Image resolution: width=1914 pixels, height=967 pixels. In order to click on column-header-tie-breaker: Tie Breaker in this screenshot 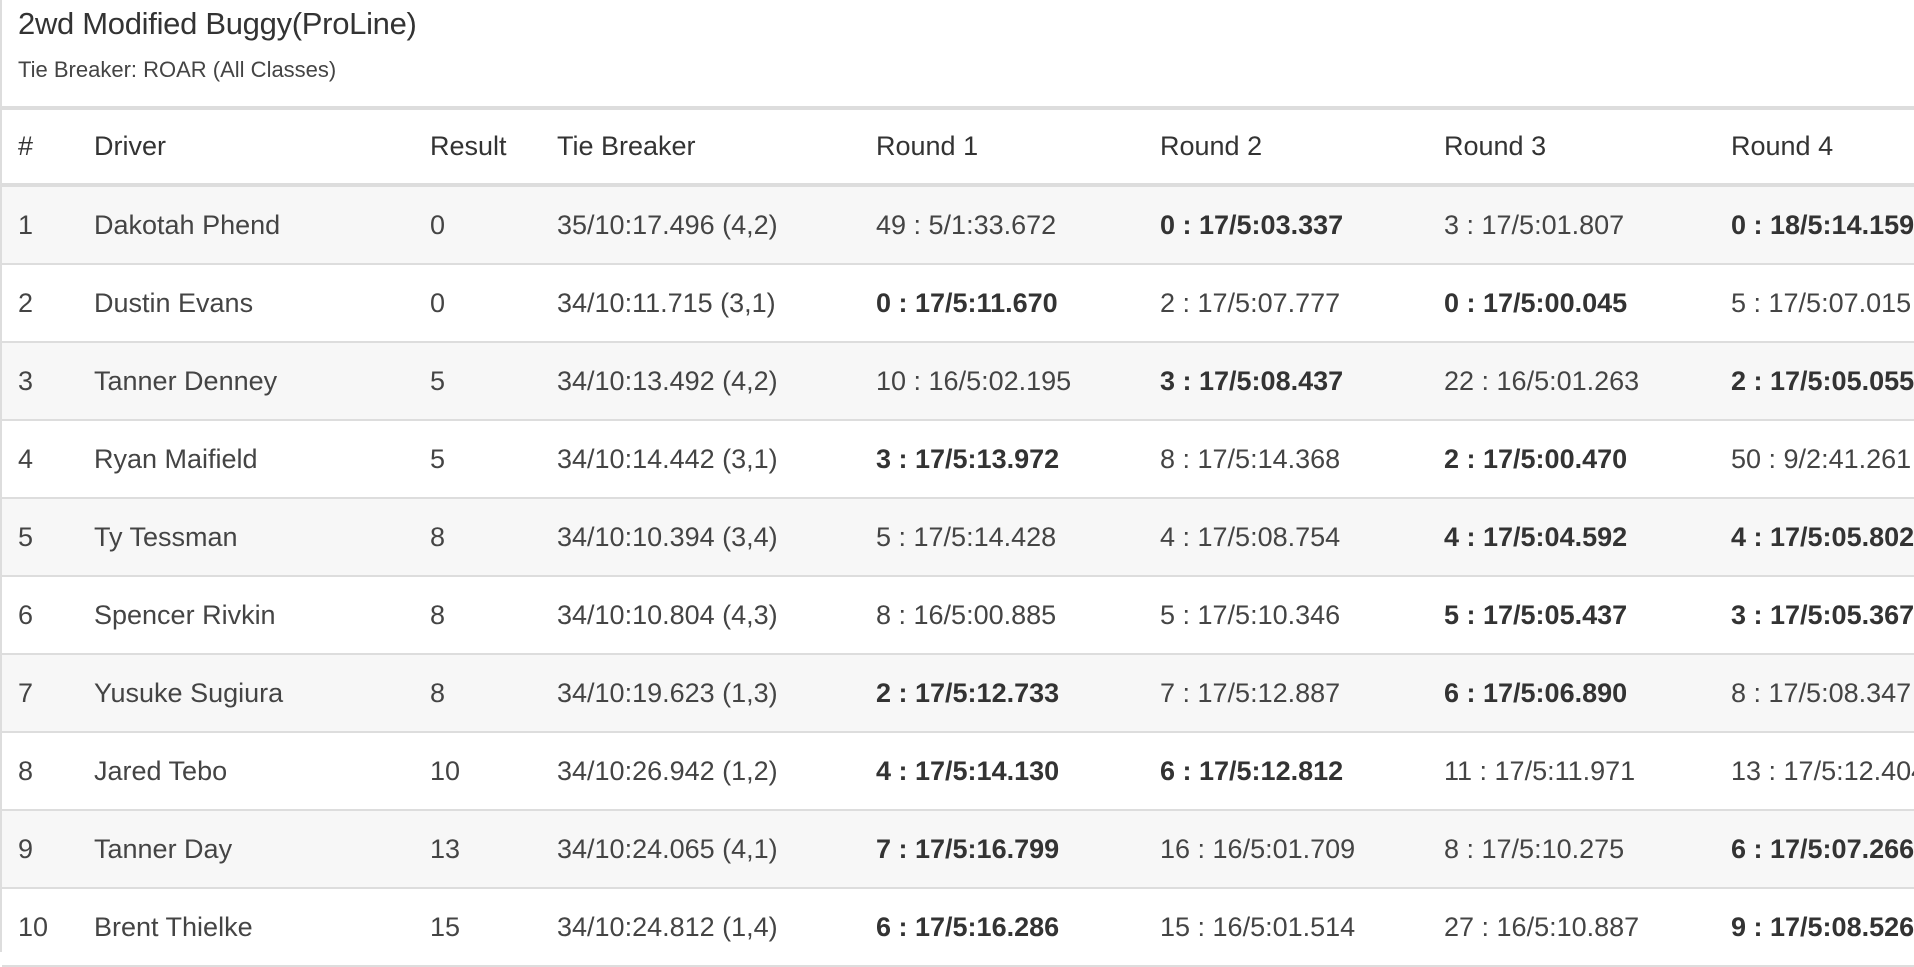, I will do `click(700, 147)`.